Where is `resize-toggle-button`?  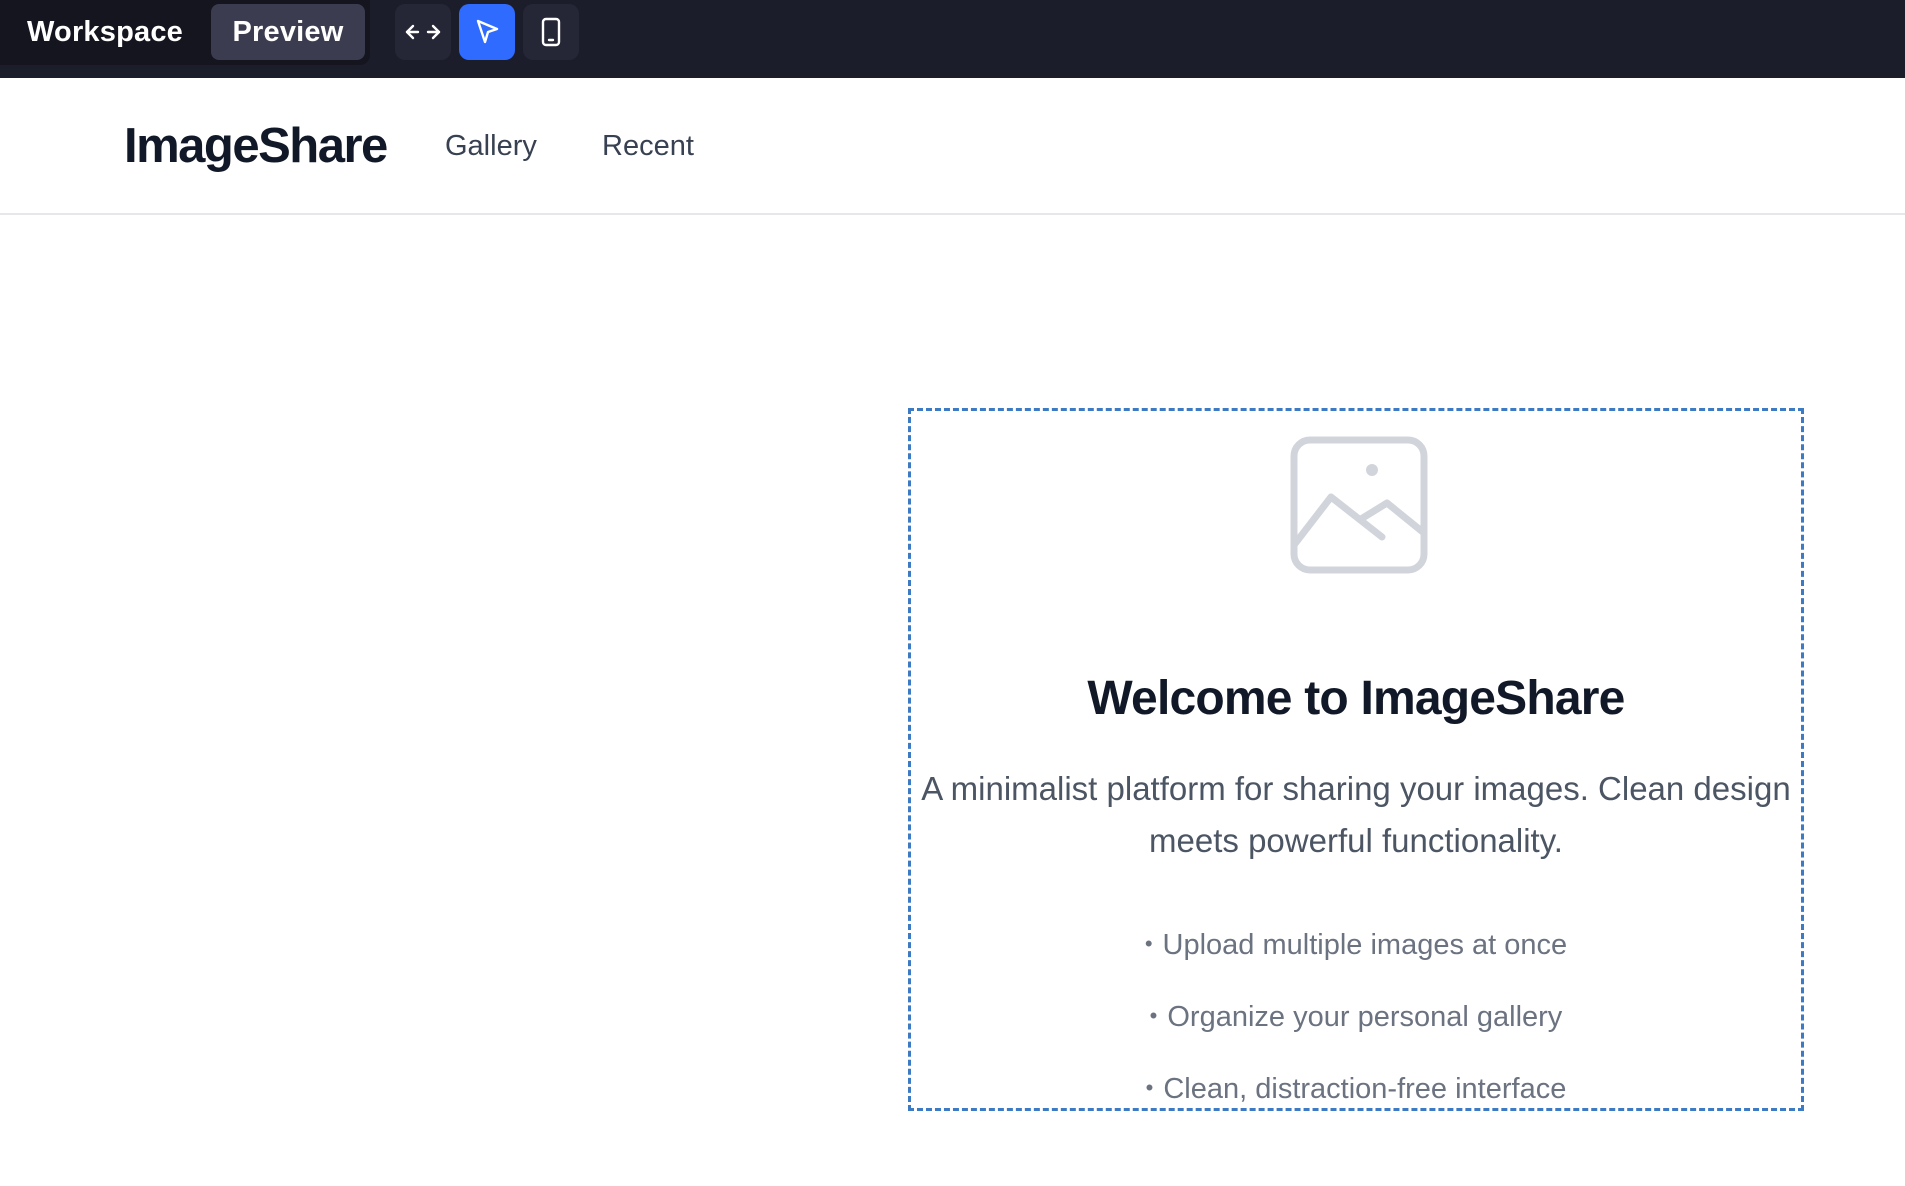 resize-toggle-button is located at coordinates (423, 32).